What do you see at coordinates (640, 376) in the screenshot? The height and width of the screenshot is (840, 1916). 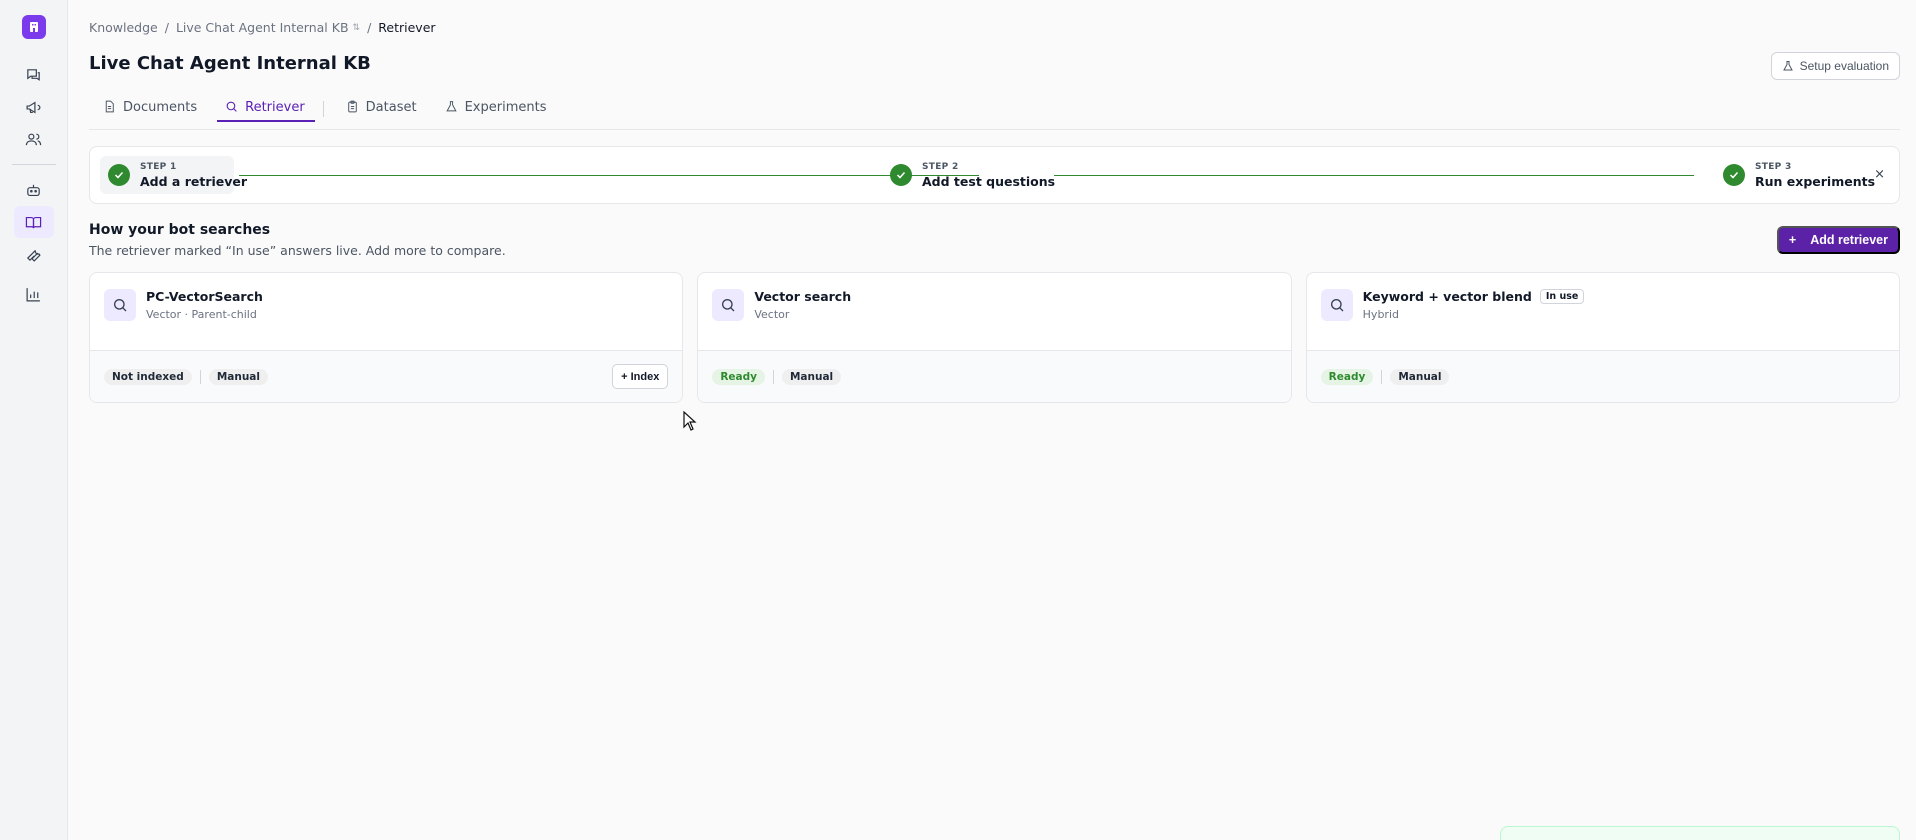 I see `index-button: + Index` at bounding box center [640, 376].